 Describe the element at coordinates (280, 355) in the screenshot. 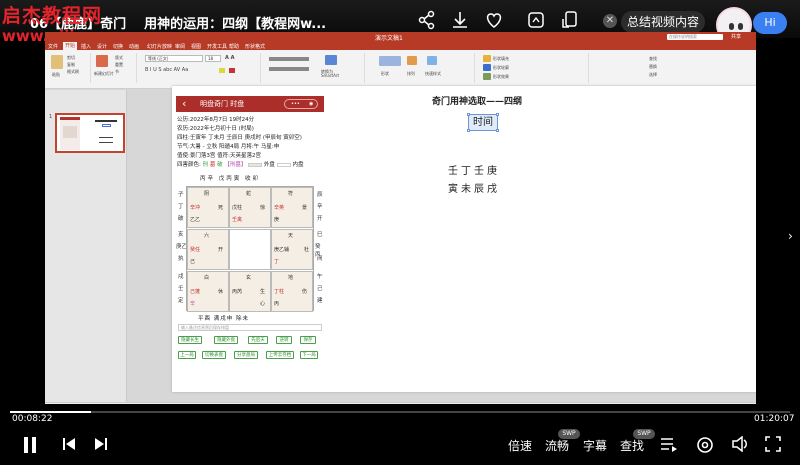

I see `upload-cloud-button: 上传云存档` at that location.